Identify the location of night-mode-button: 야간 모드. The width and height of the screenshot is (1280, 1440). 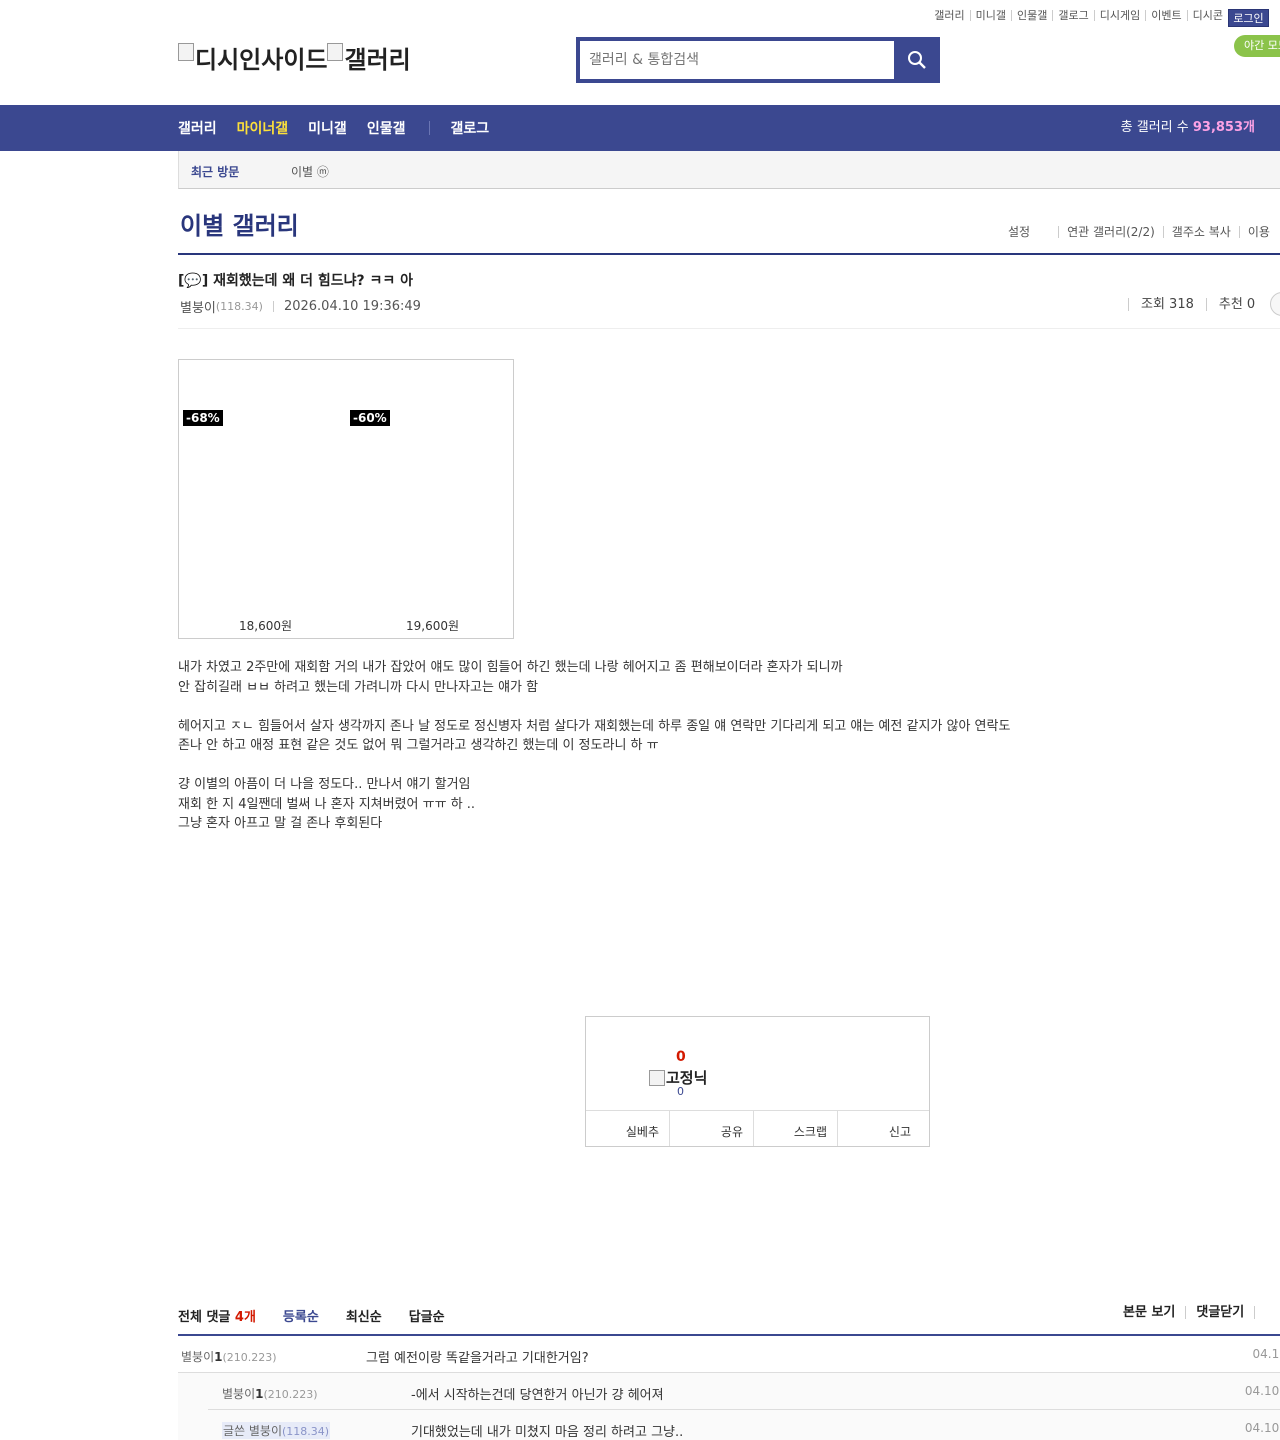
(1257, 46).